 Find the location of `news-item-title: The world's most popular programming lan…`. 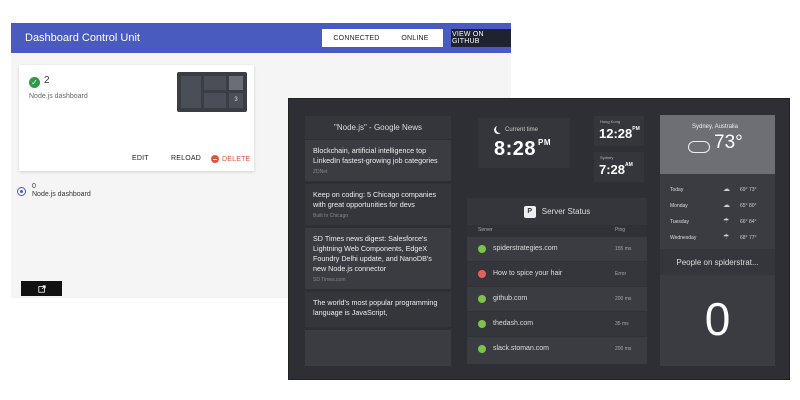

news-item-title: The world's most popular programming lan… is located at coordinates (375, 307).